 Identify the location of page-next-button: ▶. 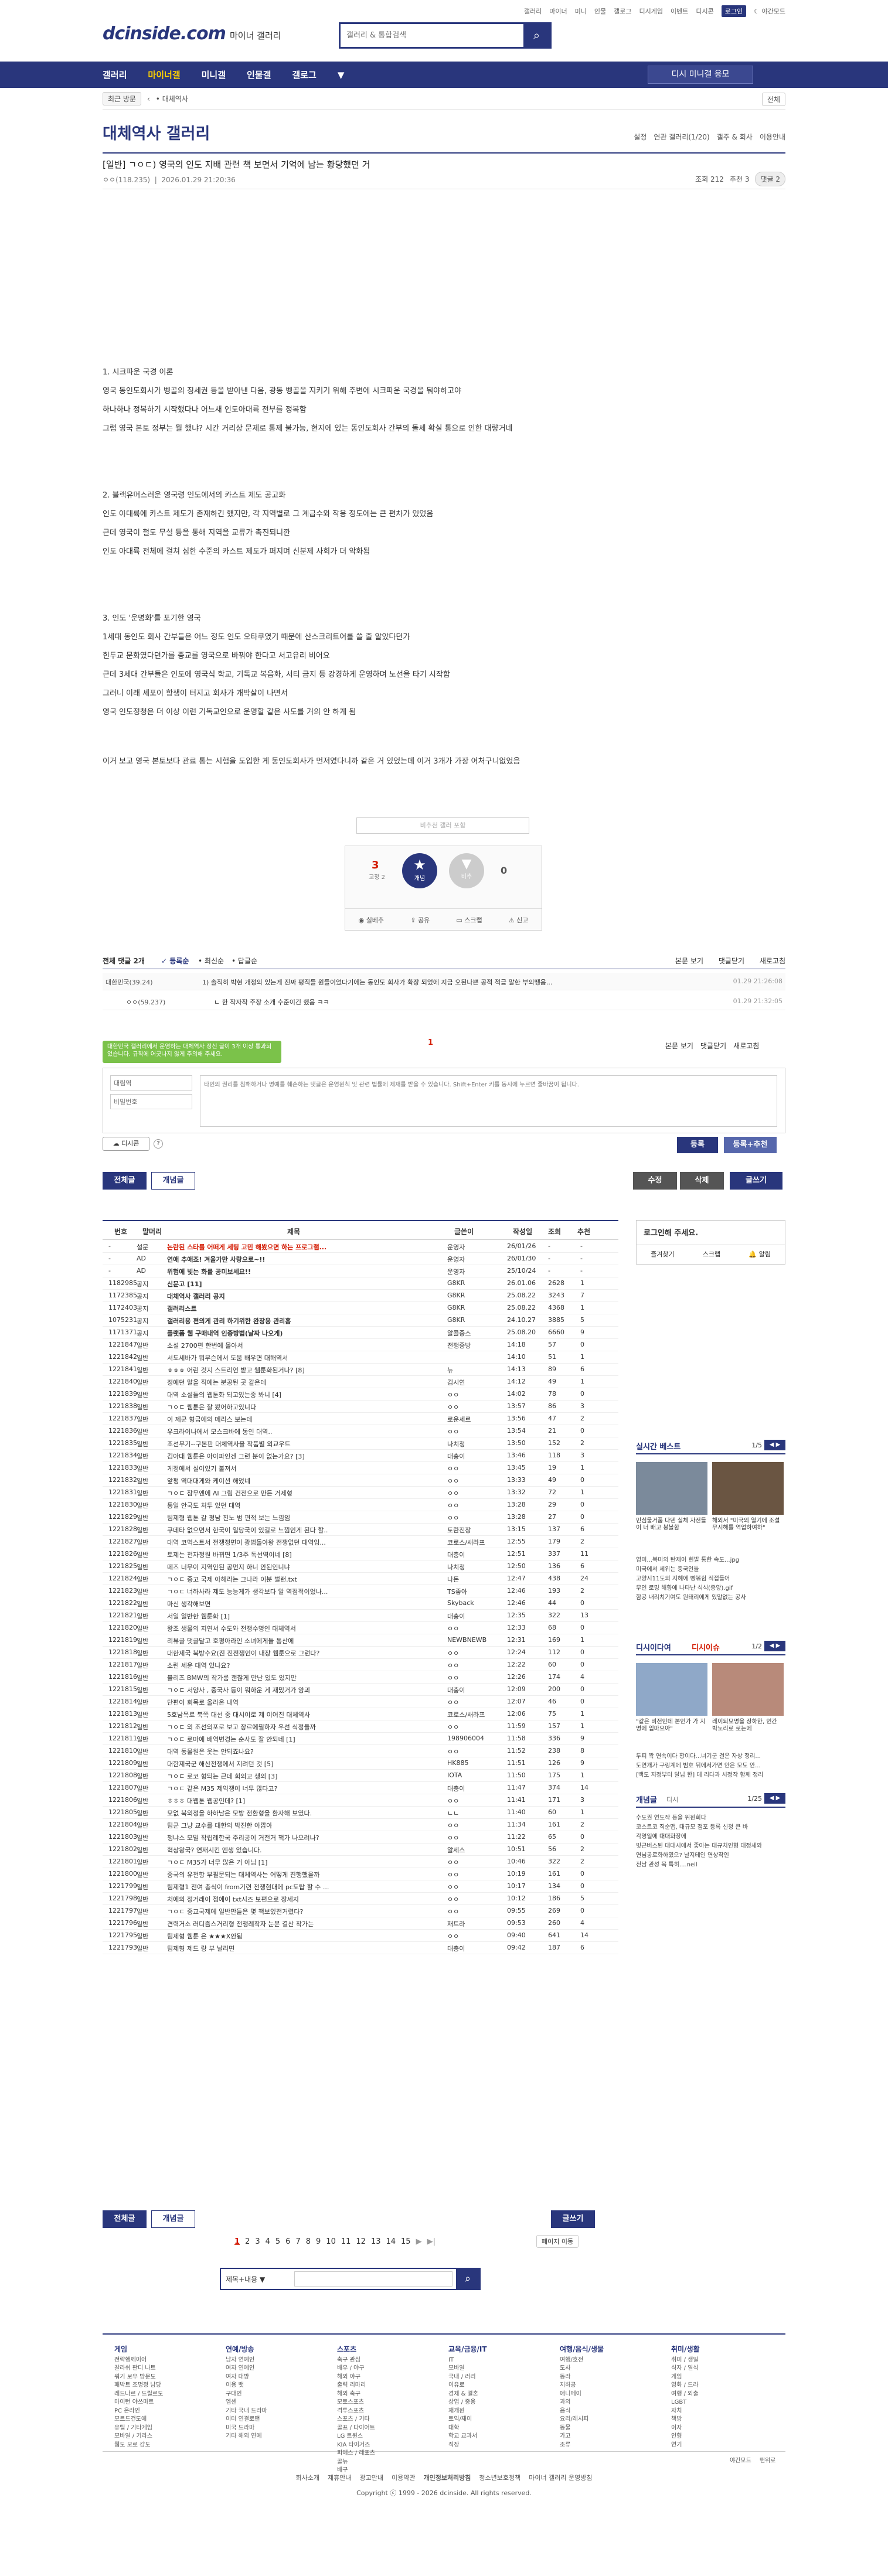
(419, 2241).